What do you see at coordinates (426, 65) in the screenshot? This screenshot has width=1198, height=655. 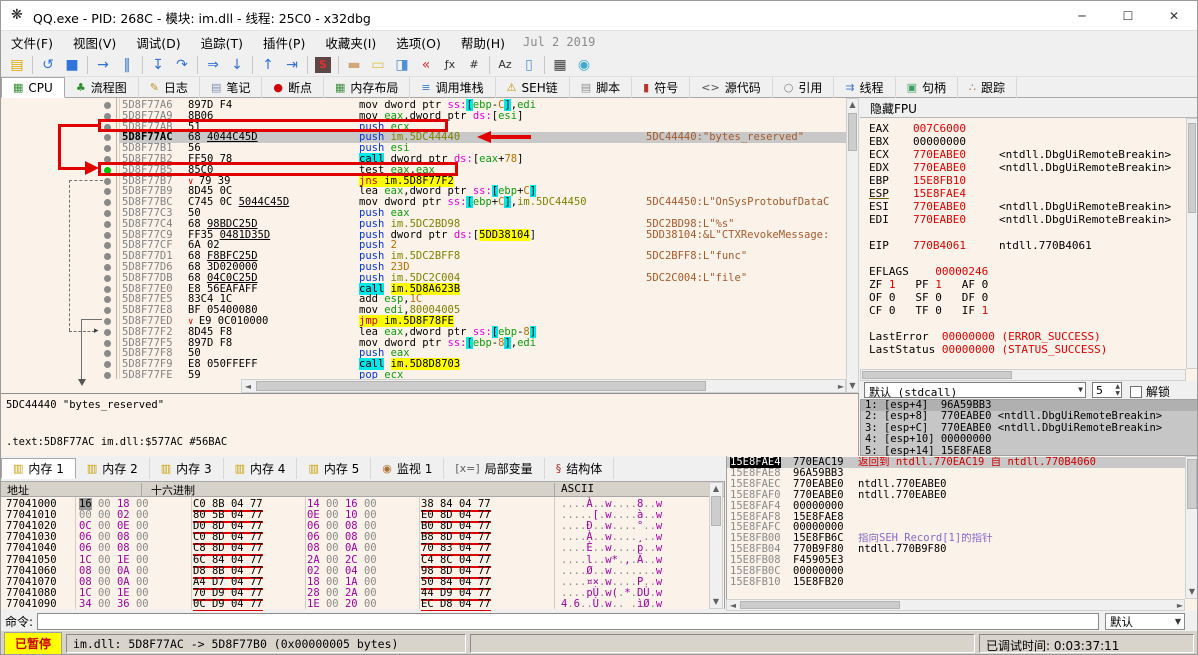 I see `bookmarks-icon: «` at bounding box center [426, 65].